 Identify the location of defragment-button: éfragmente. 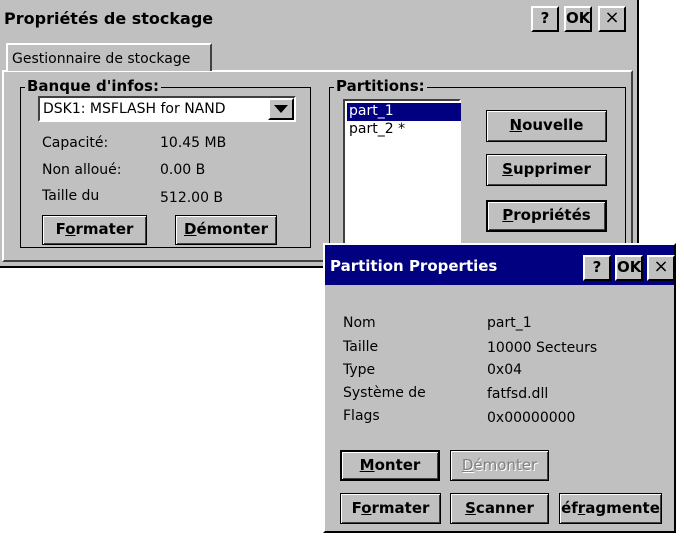
(610, 508).